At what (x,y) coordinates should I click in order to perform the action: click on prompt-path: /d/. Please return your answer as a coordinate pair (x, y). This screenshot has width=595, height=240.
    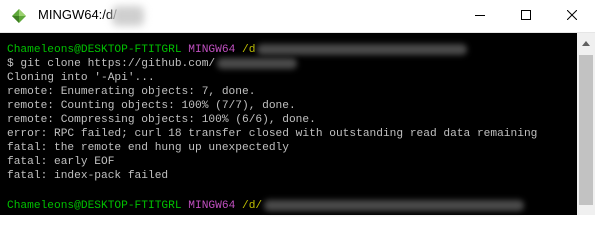
    Looking at the image, I should click on (252, 206).